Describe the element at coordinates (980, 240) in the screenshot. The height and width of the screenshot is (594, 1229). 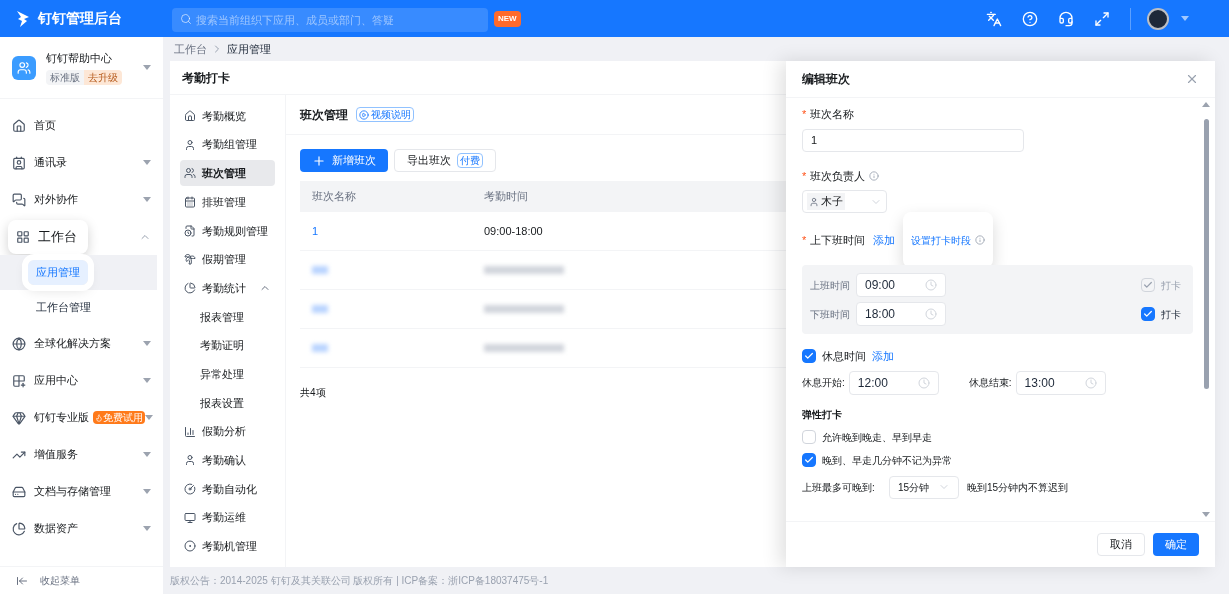
I see `info-icon` at that location.